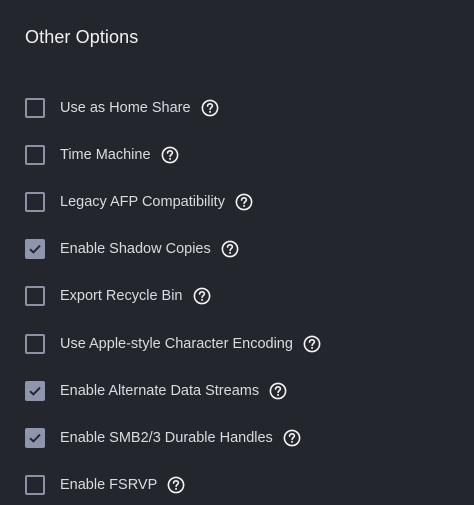 The image size is (474, 505). What do you see at coordinates (82, 37) in the screenshot?
I see `section-title: Other Options` at bounding box center [82, 37].